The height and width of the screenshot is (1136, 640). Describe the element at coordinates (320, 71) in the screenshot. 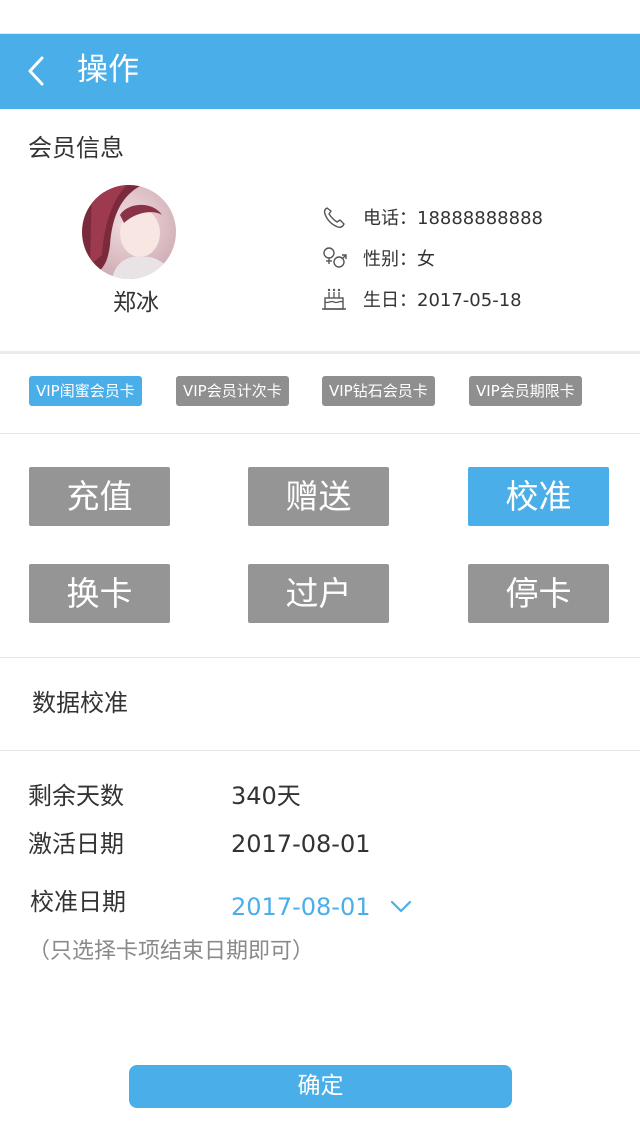

I see `header-bar: 操作` at that location.